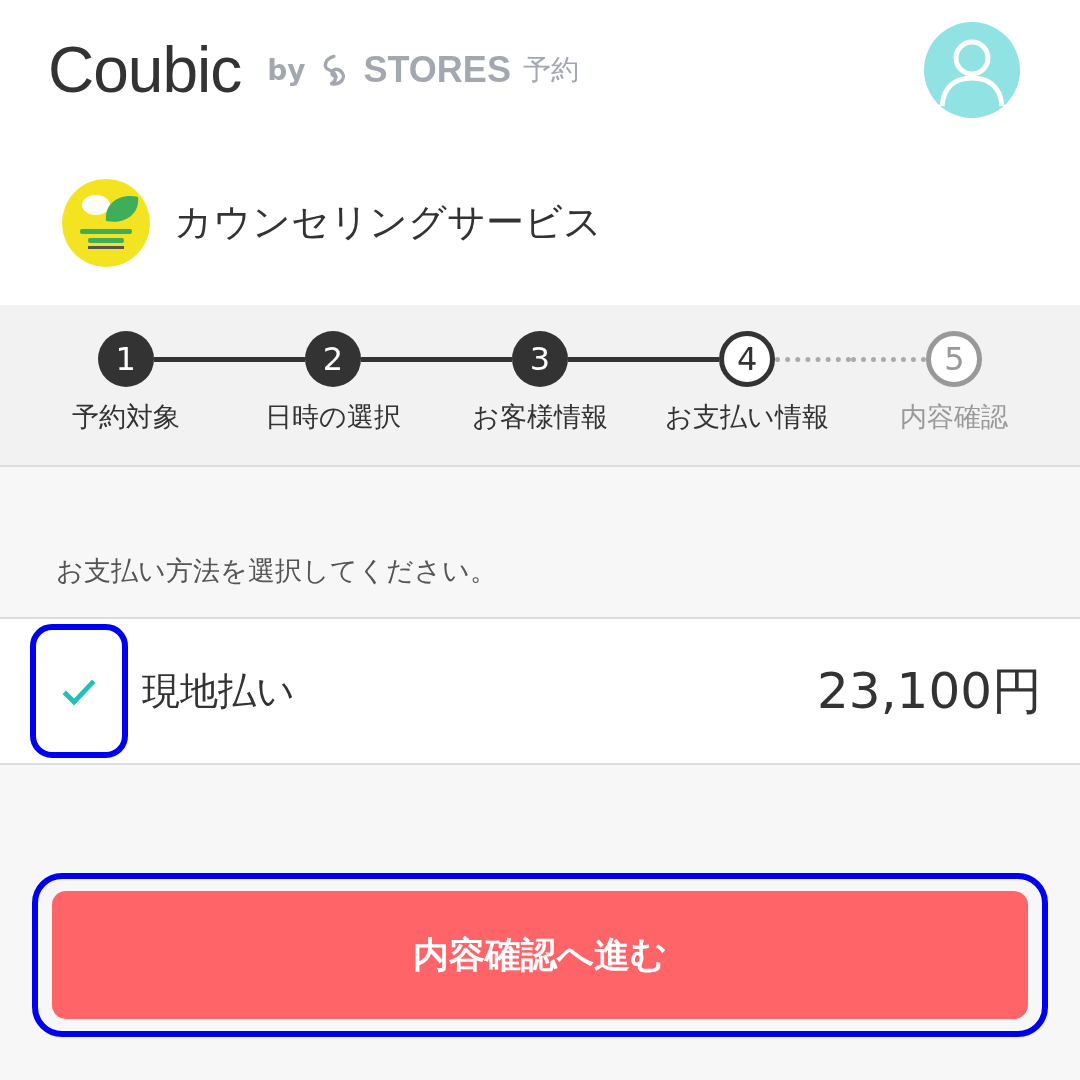 The height and width of the screenshot is (1080, 1080). Describe the element at coordinates (332, 359) in the screenshot. I see `step-number: 2` at that location.